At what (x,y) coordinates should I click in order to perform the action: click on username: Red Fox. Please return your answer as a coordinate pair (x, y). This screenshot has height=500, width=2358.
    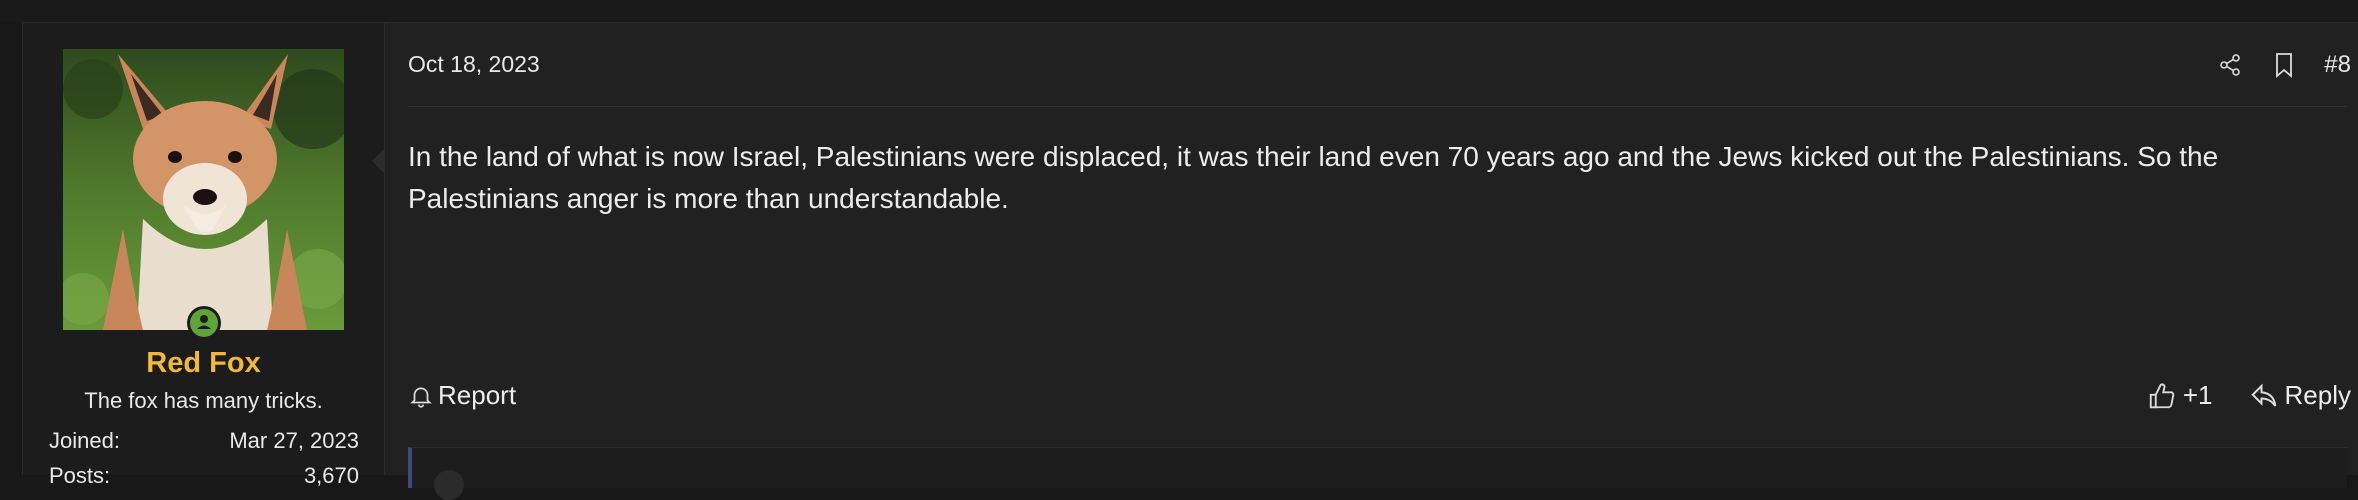
    Looking at the image, I should click on (203, 363).